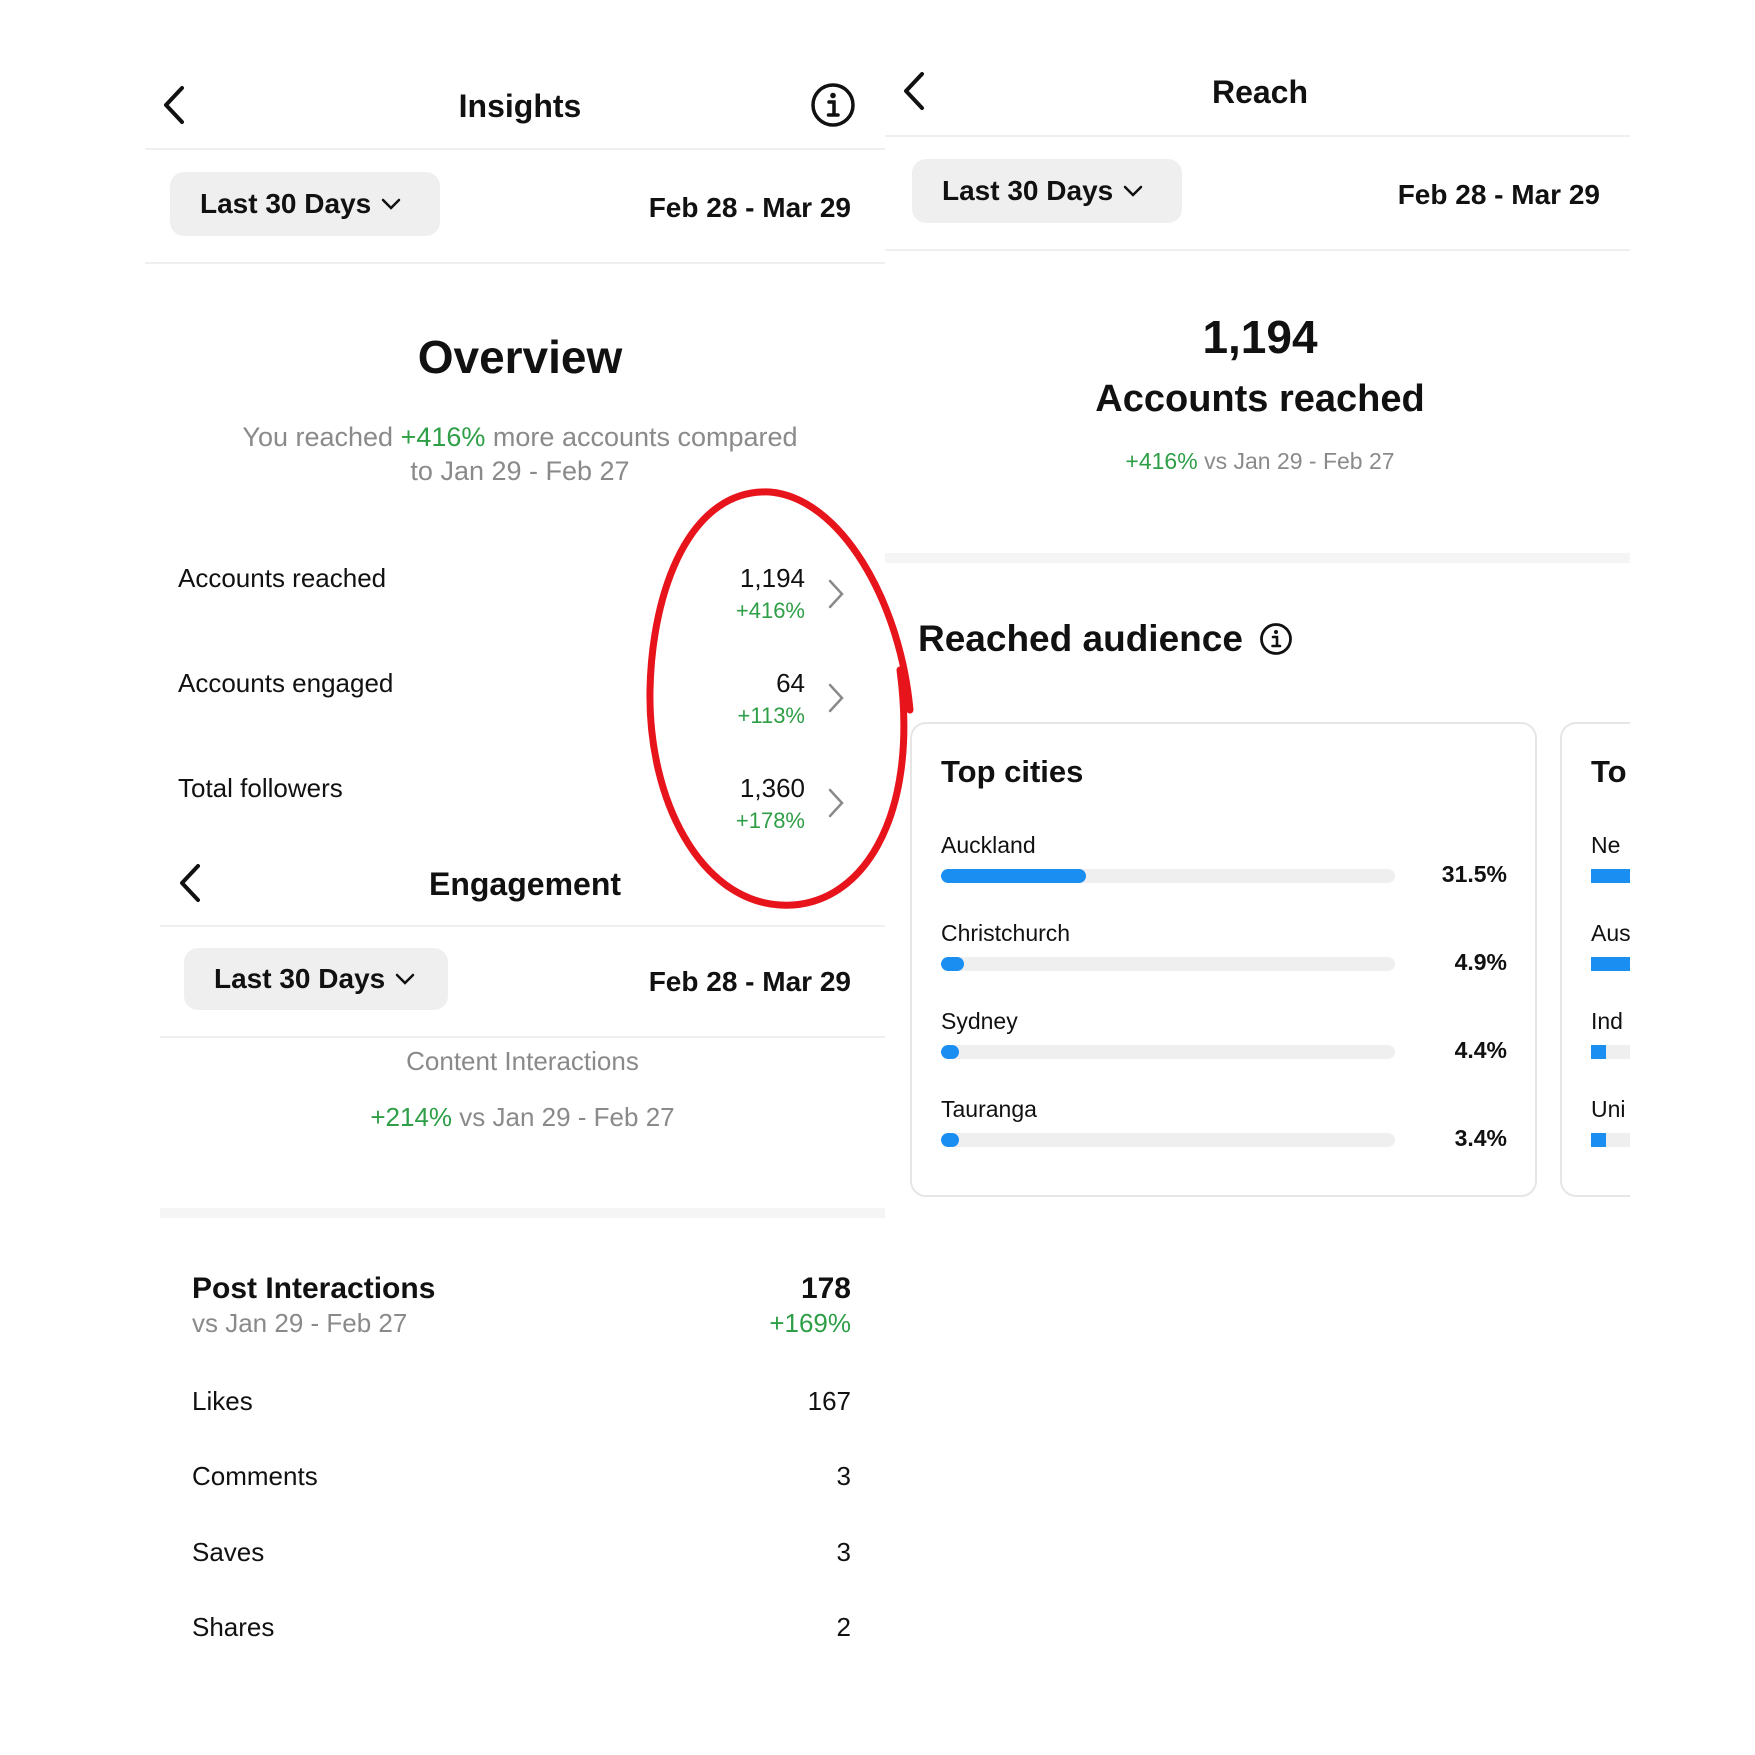  Describe the element at coordinates (1012, 771) in the screenshot. I see `top-cities-title: Top cities` at that location.